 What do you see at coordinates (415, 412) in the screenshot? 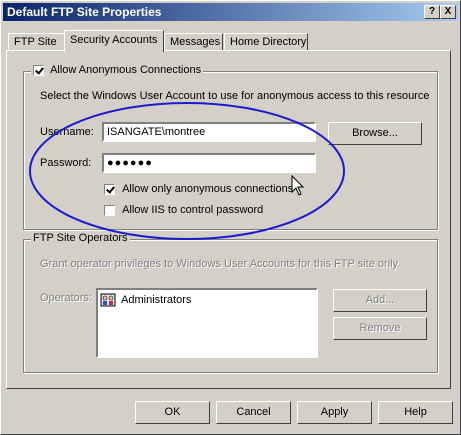
I see `help-button: Help` at bounding box center [415, 412].